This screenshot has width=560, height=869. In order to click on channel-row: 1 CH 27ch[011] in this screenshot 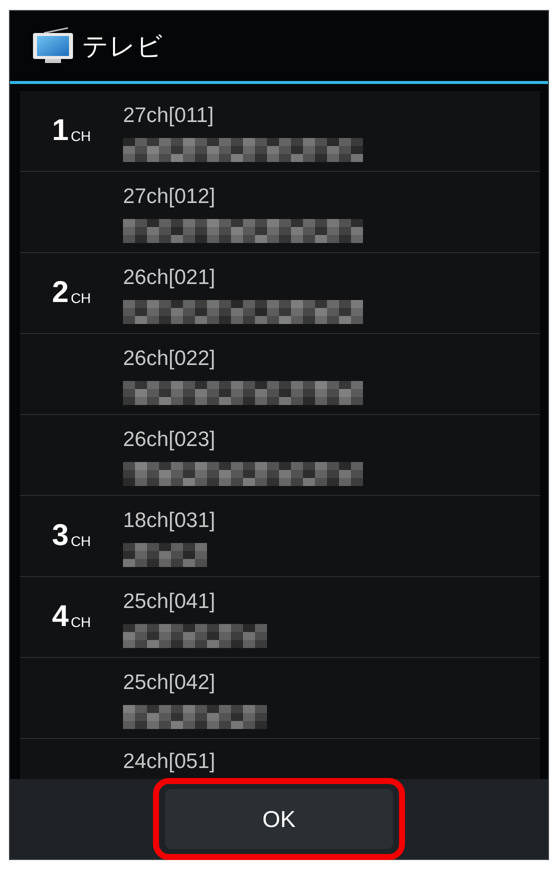, I will do `click(280, 131)`.